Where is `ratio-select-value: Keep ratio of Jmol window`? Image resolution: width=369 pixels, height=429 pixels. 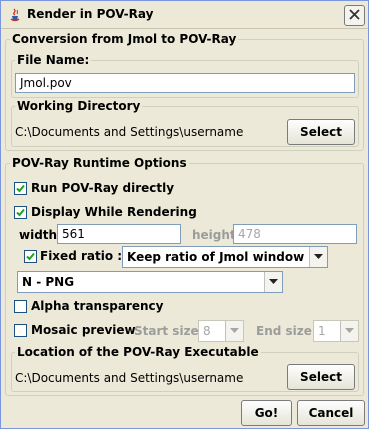
ratio-select-value: Keep ratio of Jmol window is located at coordinates (216, 257).